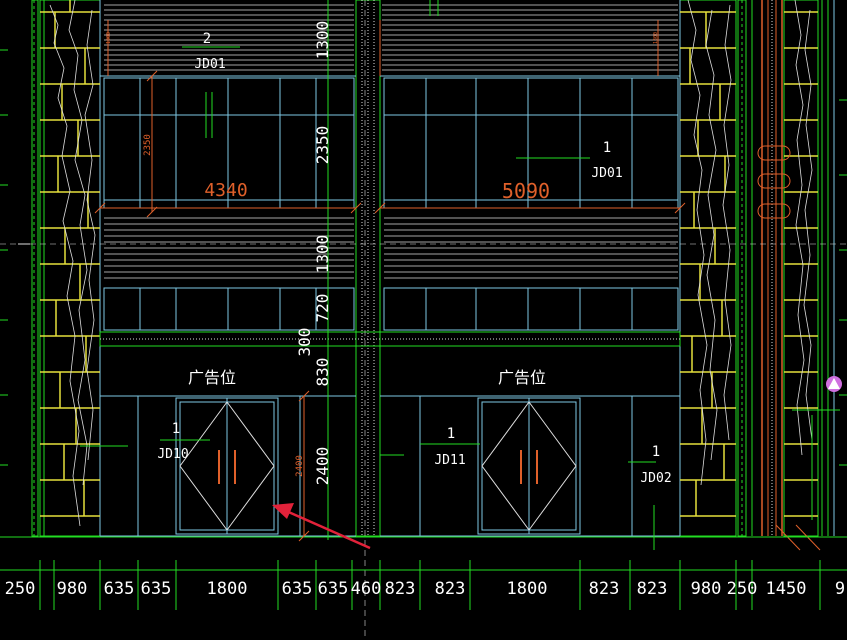 Image resolution: width=847 pixels, height=640 pixels. What do you see at coordinates (322, 372) in the screenshot?
I see `dim-830: 830` at bounding box center [322, 372].